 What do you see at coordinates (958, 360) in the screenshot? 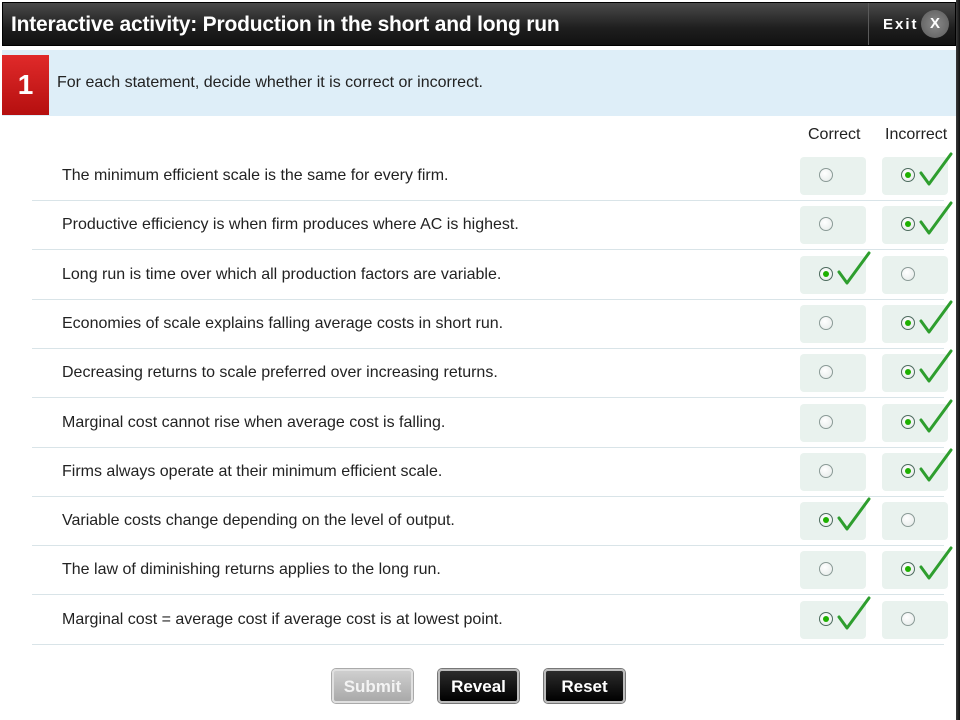
I see `window-edge` at bounding box center [958, 360].